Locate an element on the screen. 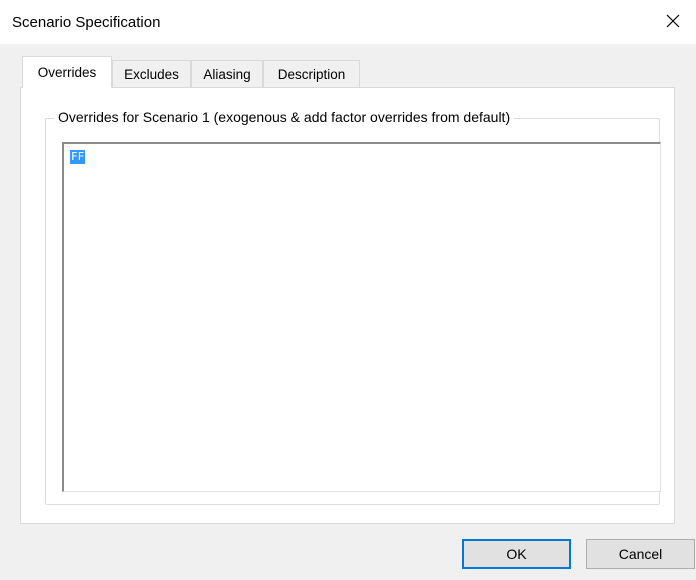  tab-label: Excludes is located at coordinates (151, 74).